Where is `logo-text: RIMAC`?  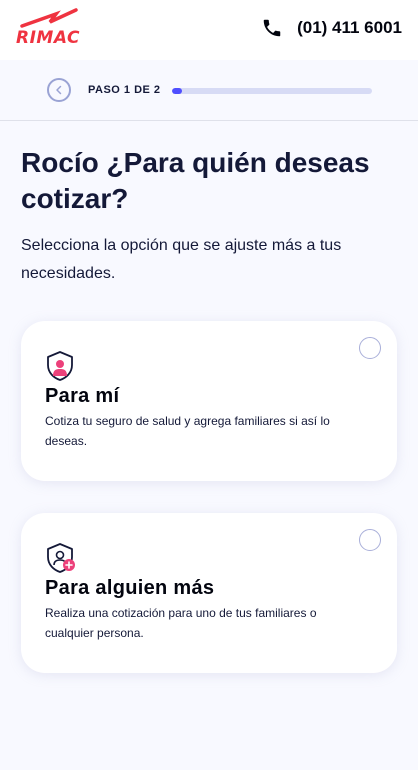
logo-text: RIMAC is located at coordinates (48, 38).